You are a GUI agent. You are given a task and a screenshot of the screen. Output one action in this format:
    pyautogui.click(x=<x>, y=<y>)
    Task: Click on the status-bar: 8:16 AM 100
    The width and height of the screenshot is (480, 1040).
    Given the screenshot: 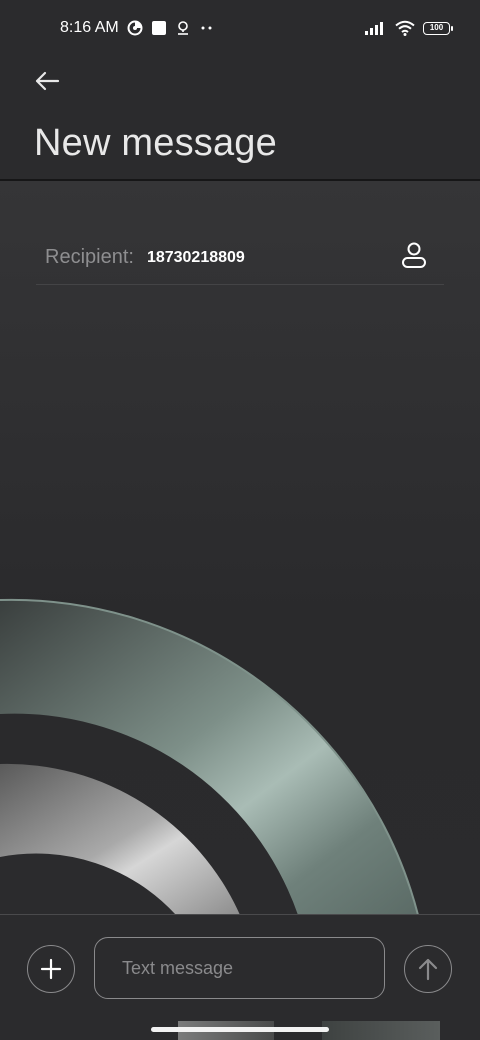 What is the action you would take?
    pyautogui.click(x=240, y=28)
    